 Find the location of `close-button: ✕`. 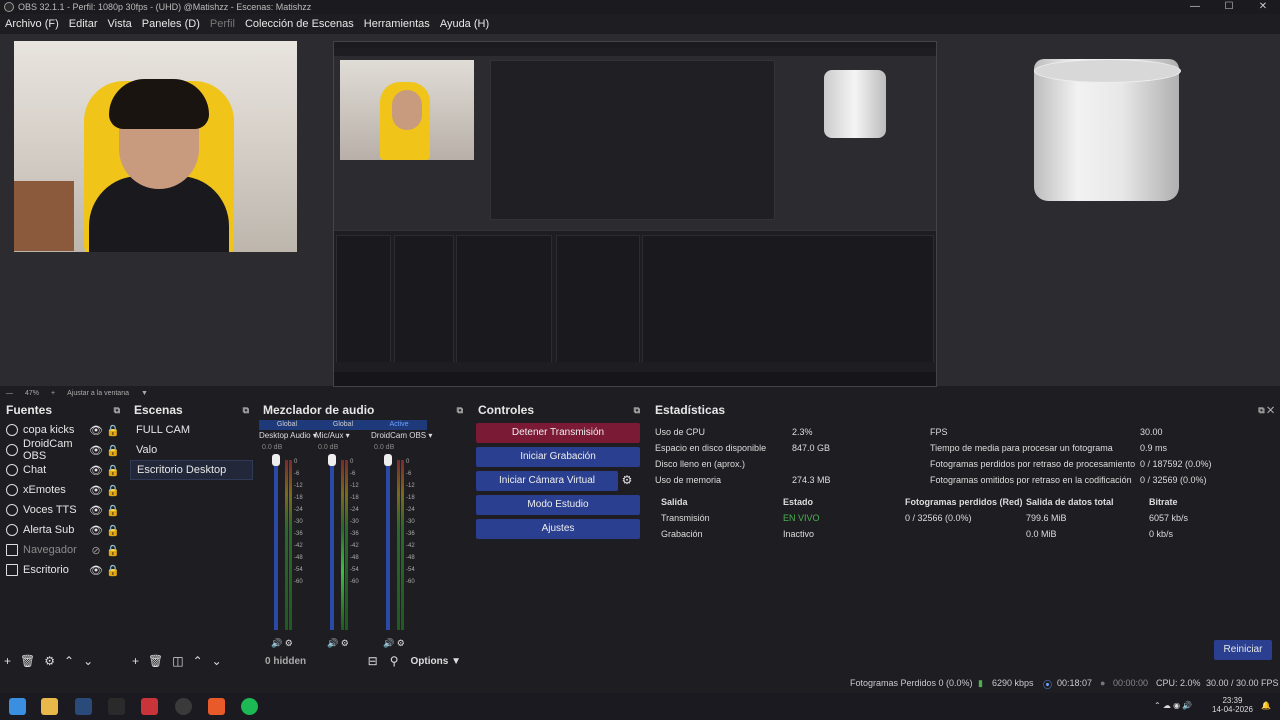

close-button: ✕ is located at coordinates (1263, 7).